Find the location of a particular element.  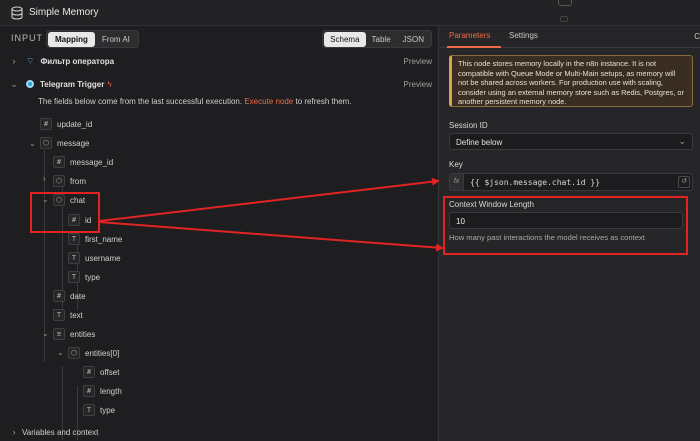

field-label: update_id is located at coordinates (75, 124).